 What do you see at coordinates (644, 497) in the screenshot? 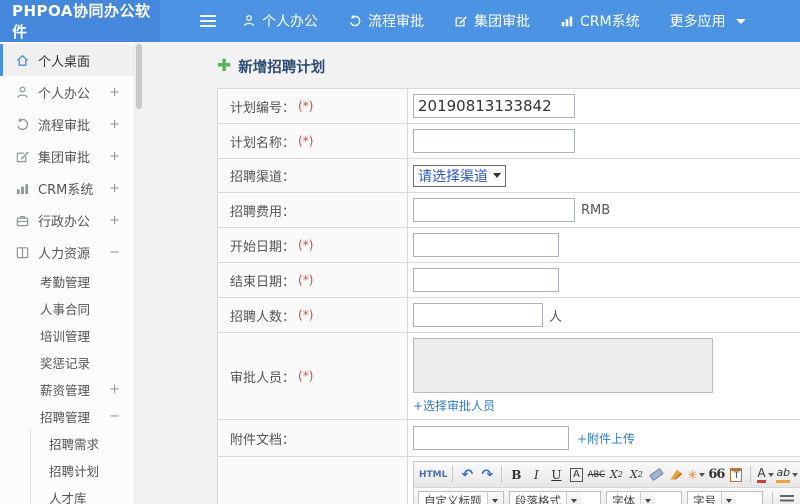
I see `font-family-select: 字体` at bounding box center [644, 497].